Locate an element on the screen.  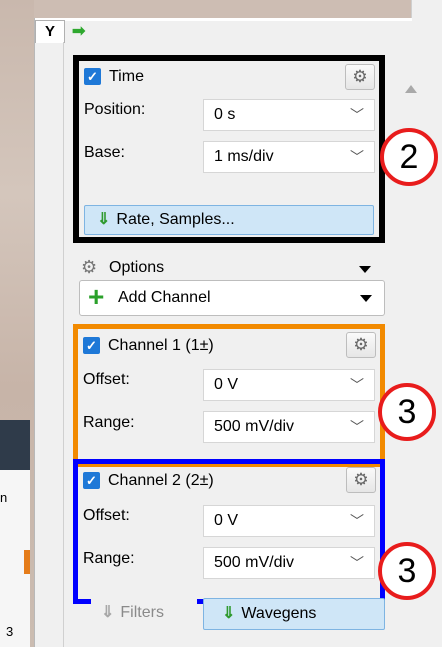
time-title: Time is located at coordinates (126, 76).